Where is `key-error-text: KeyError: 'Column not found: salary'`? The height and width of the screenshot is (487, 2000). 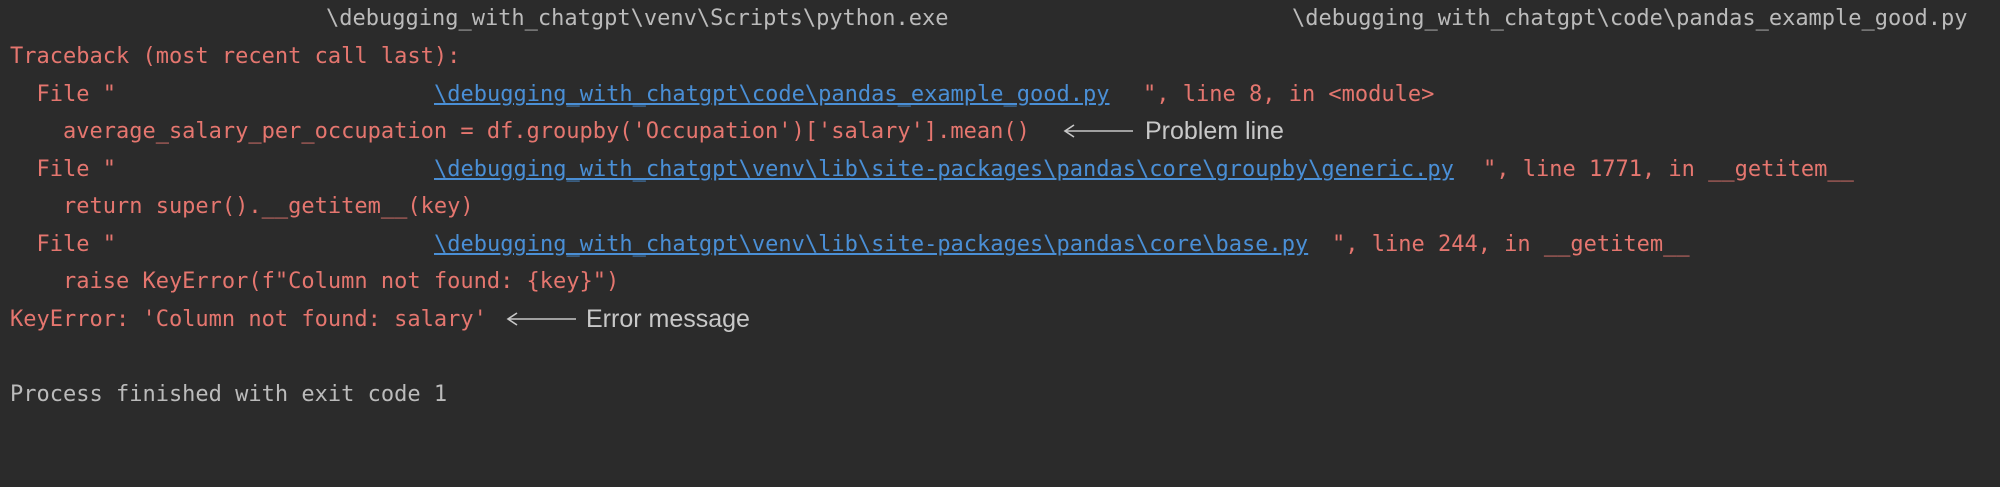 key-error-text: KeyError: 'Column not found: salary' is located at coordinates (248, 319).